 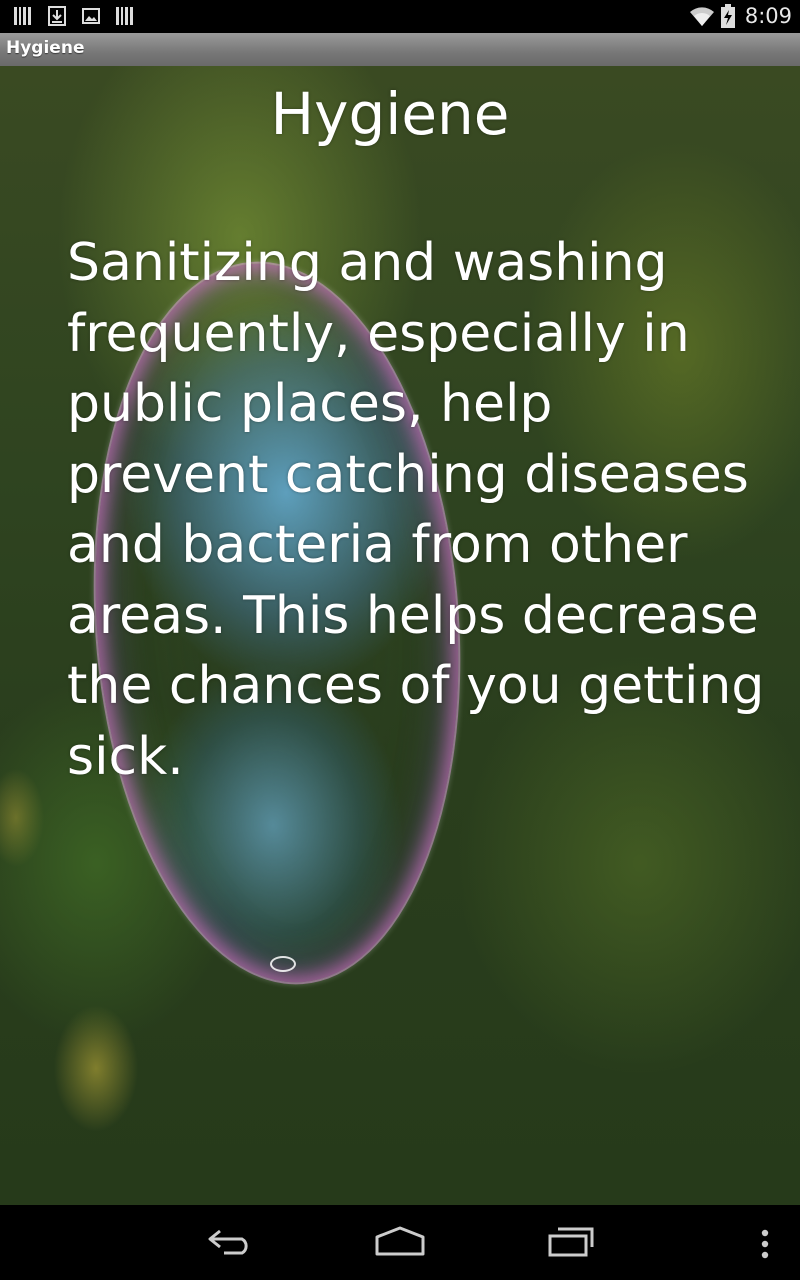 What do you see at coordinates (74, 16) in the screenshot?
I see `notification-icons` at bounding box center [74, 16].